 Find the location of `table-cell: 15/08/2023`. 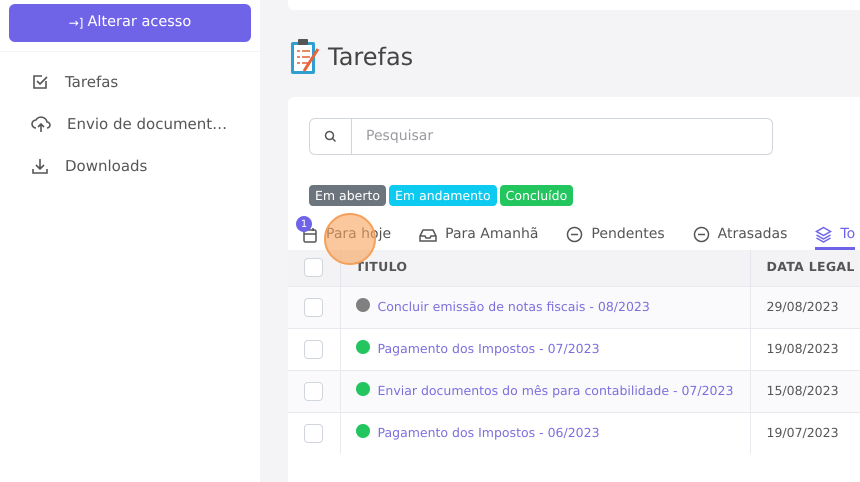

table-cell: 15/08/2023 is located at coordinates (805, 391).